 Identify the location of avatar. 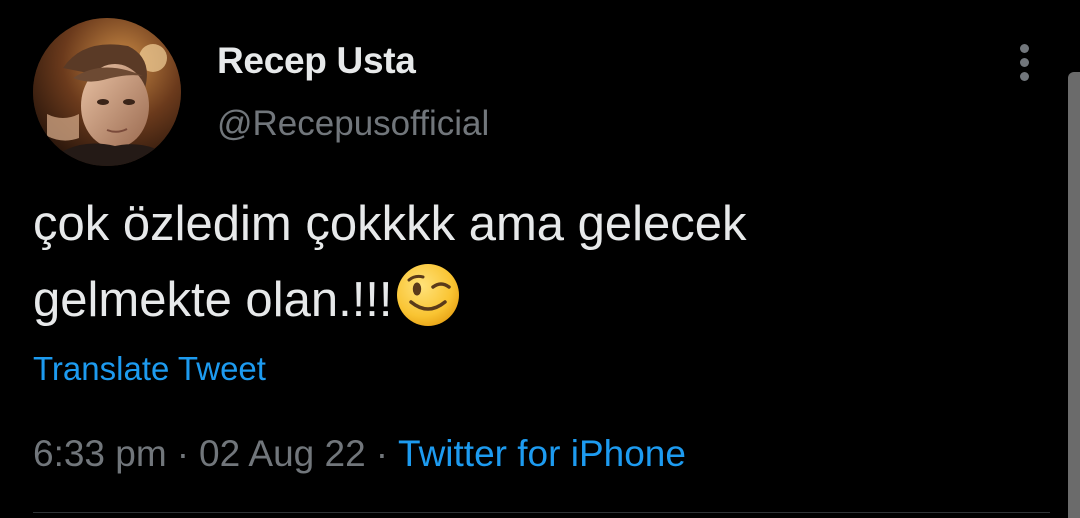
(107, 92).